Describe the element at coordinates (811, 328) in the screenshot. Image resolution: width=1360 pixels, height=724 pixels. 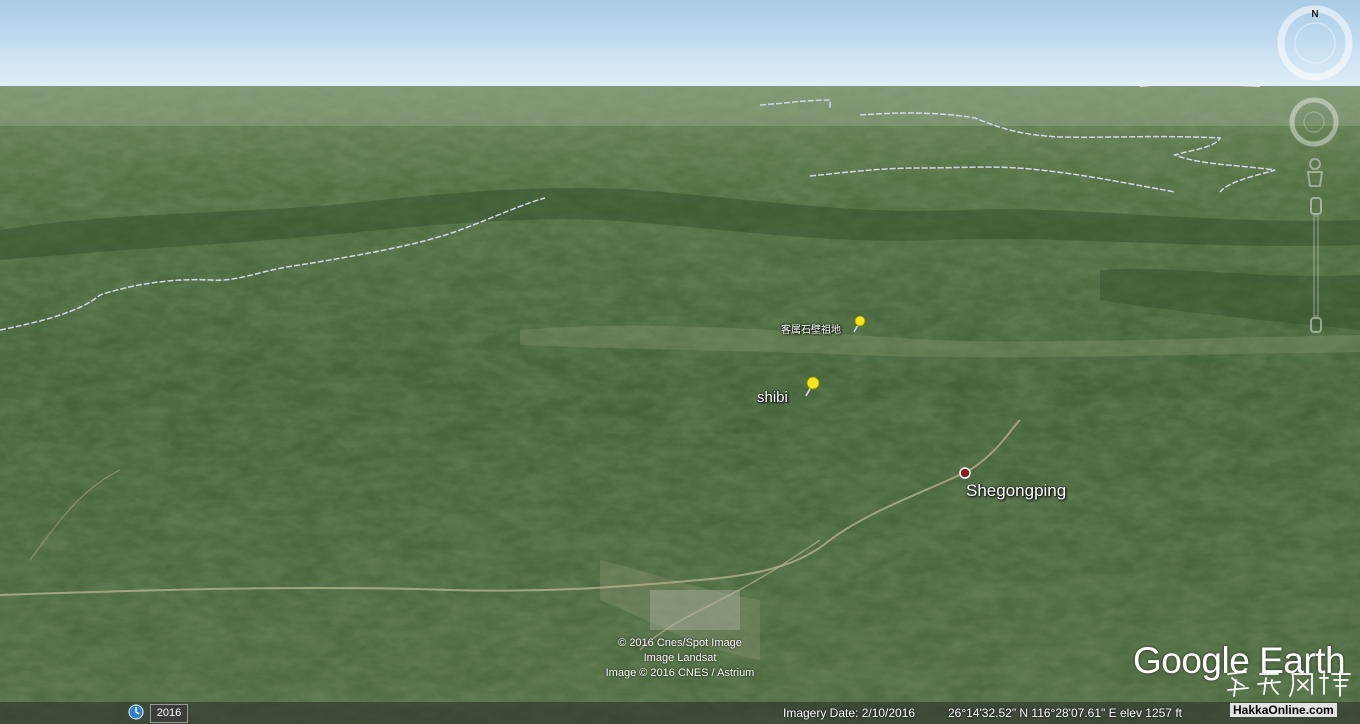
I see `placemark-label-kejia-shibi: 客属石壁祖地` at that location.